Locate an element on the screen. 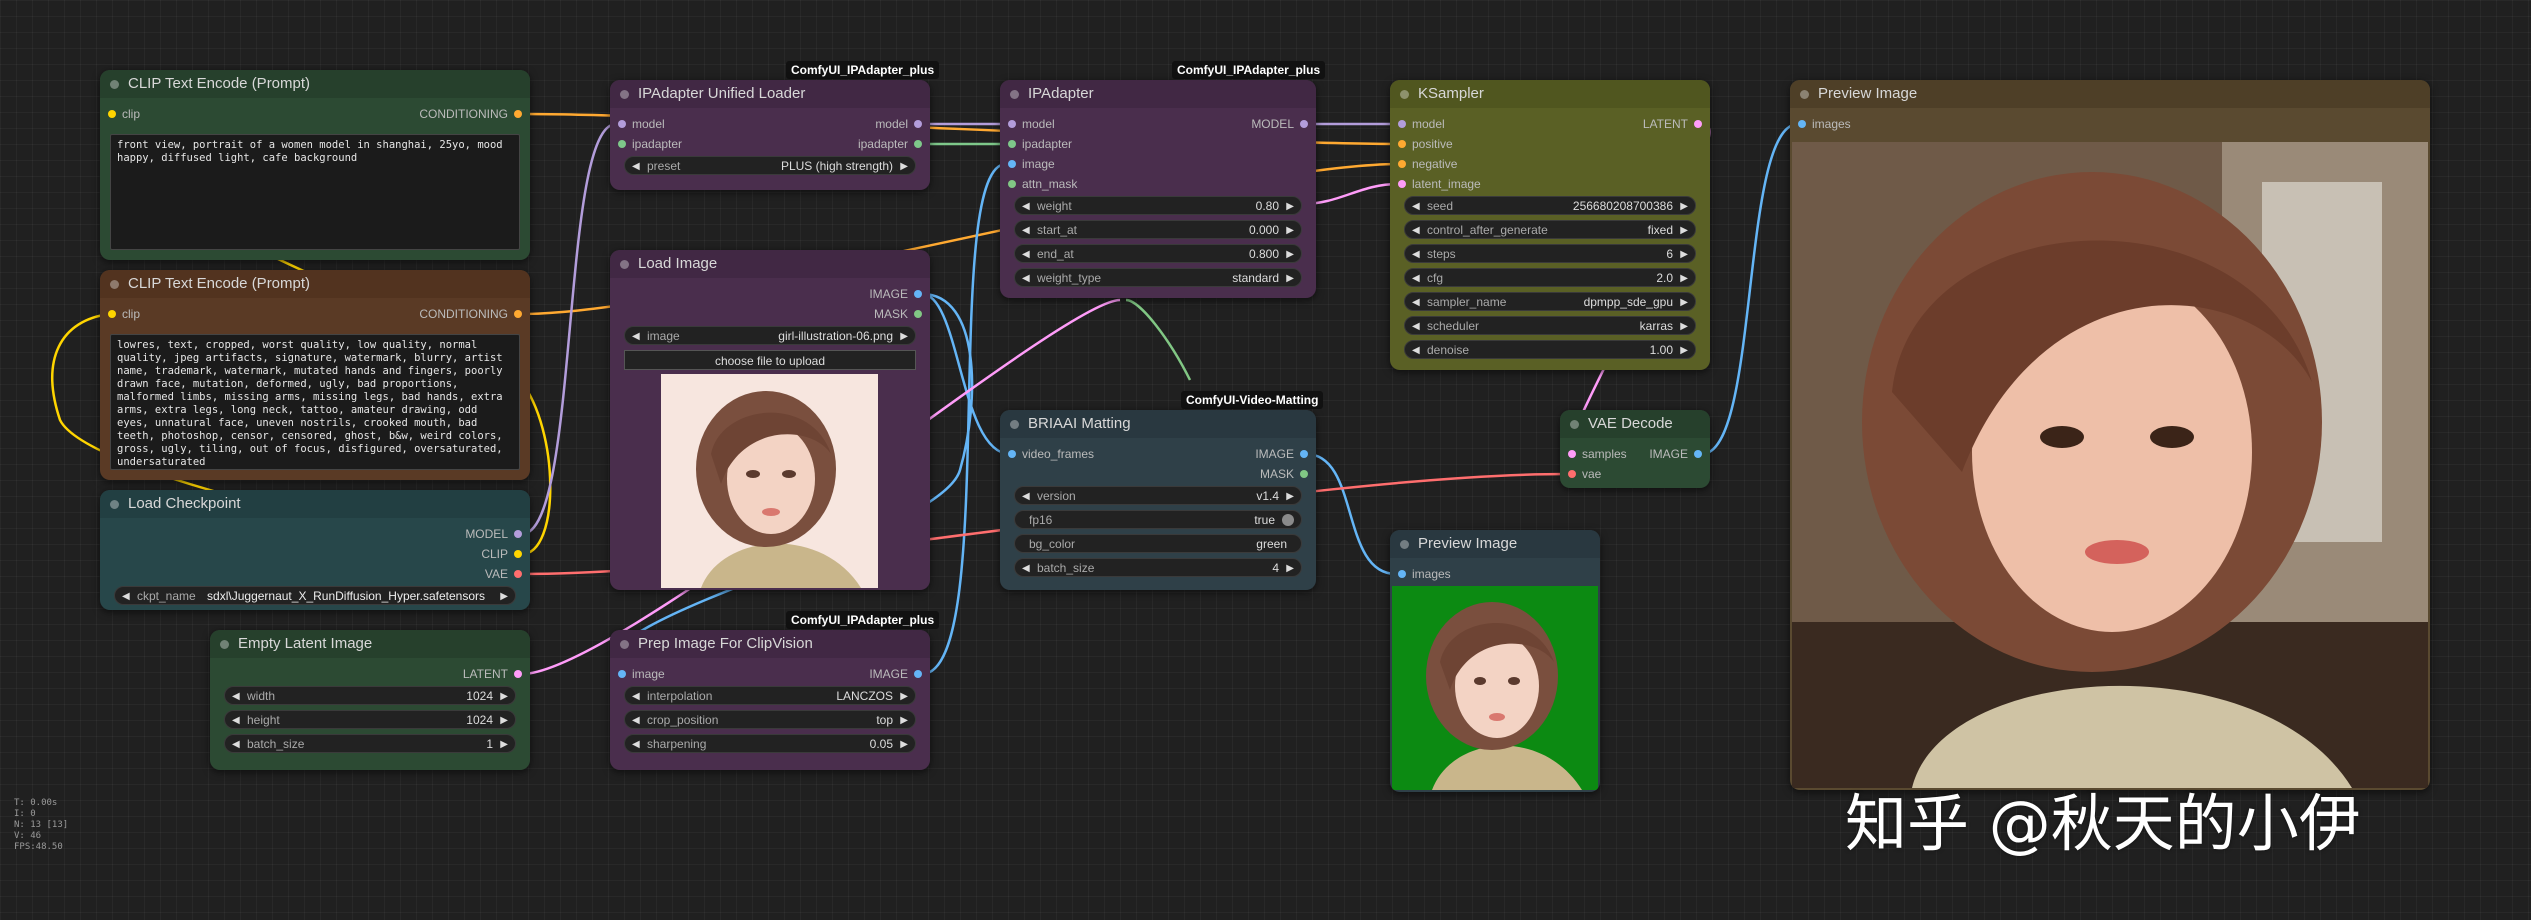  input-latent-image: latent_image is located at coordinates (1439, 184).